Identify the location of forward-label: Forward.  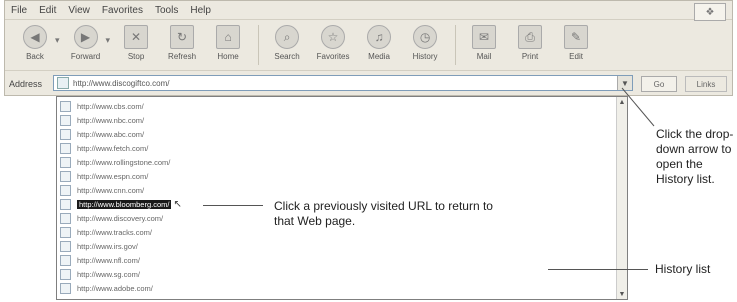
(85, 56).